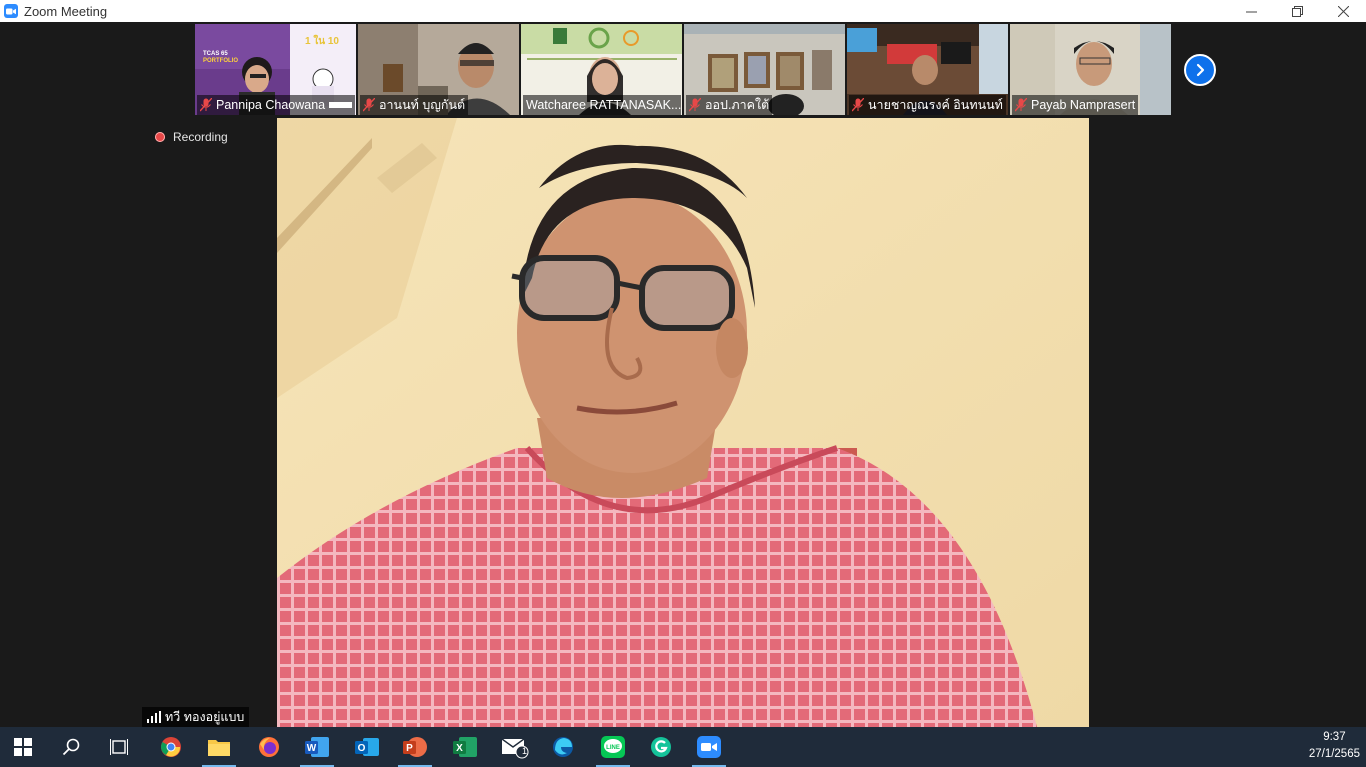 The height and width of the screenshot is (767, 1366). I want to click on powerpoint-icon: P, so click(415, 747).